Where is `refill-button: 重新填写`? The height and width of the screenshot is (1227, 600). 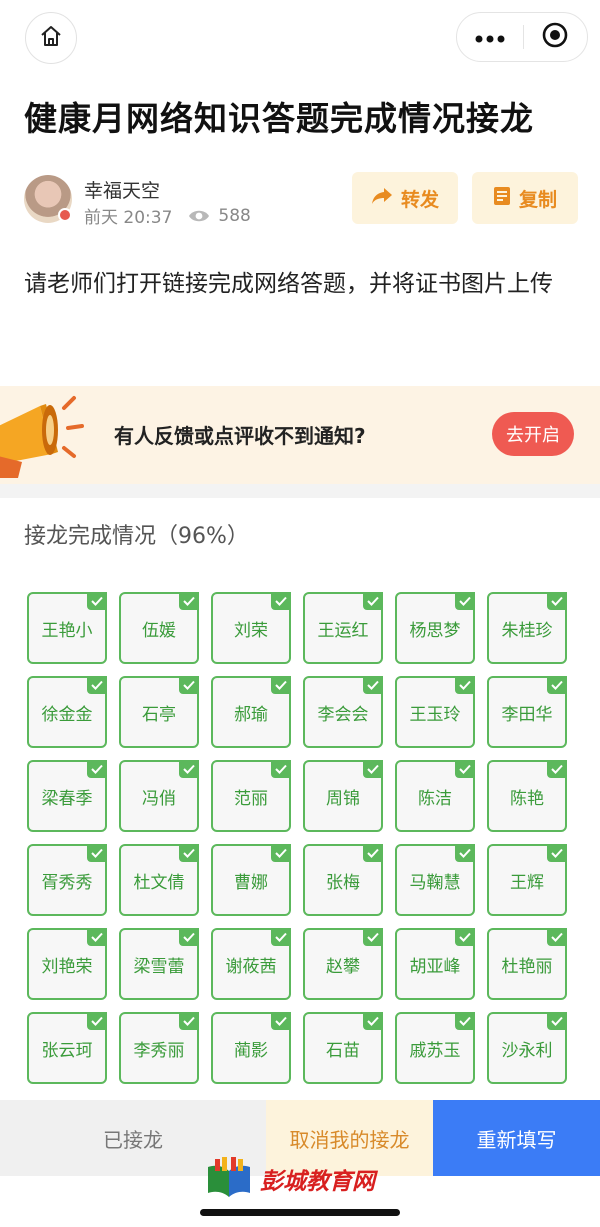
refill-button: 重新填写 is located at coordinates (516, 1138).